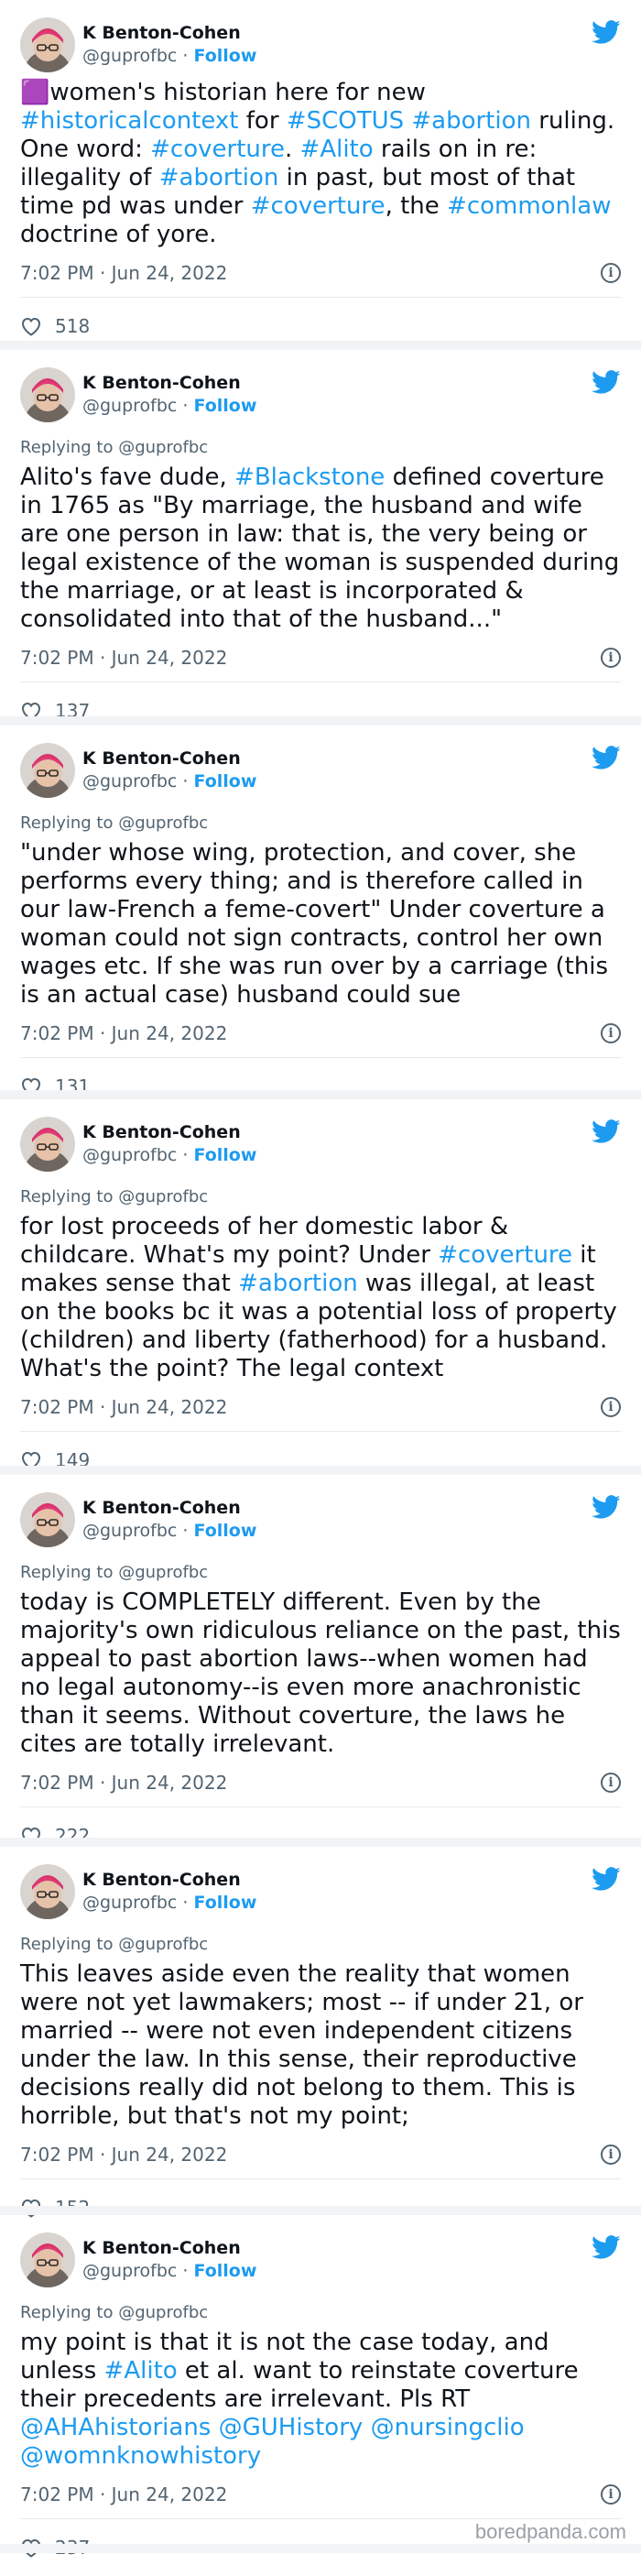  What do you see at coordinates (115, 2428) in the screenshot?
I see `hashtag-link: @AHAhistorians` at bounding box center [115, 2428].